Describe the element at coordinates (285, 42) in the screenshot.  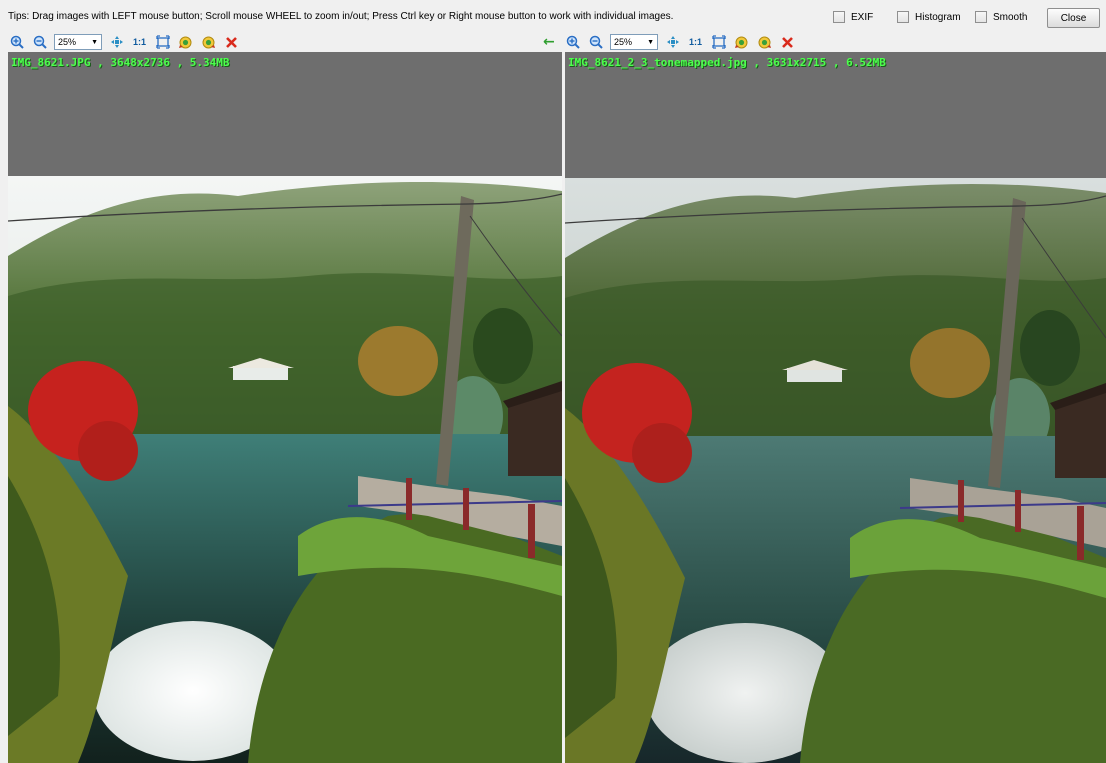
I see `left-toolbar: 25% ▼ 1:1 ←` at that location.